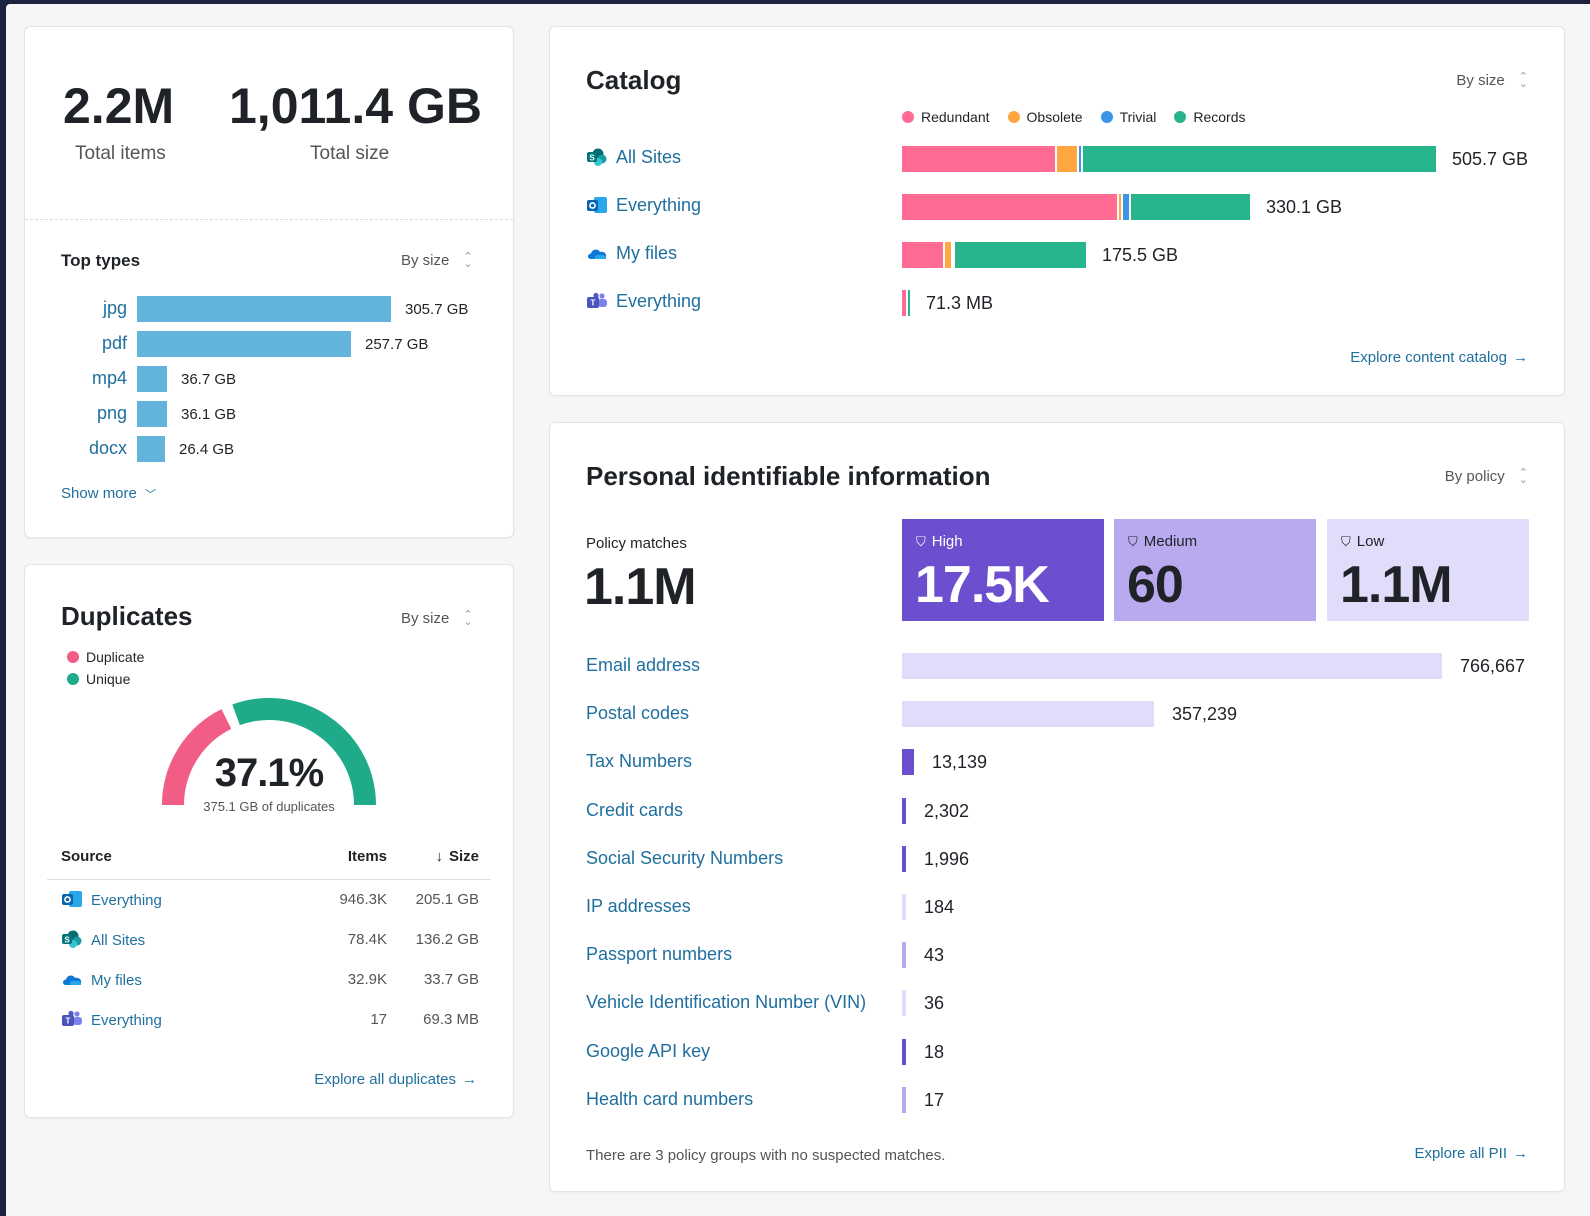  I want to click on show-more-link: Show more ﹀, so click(108, 493).